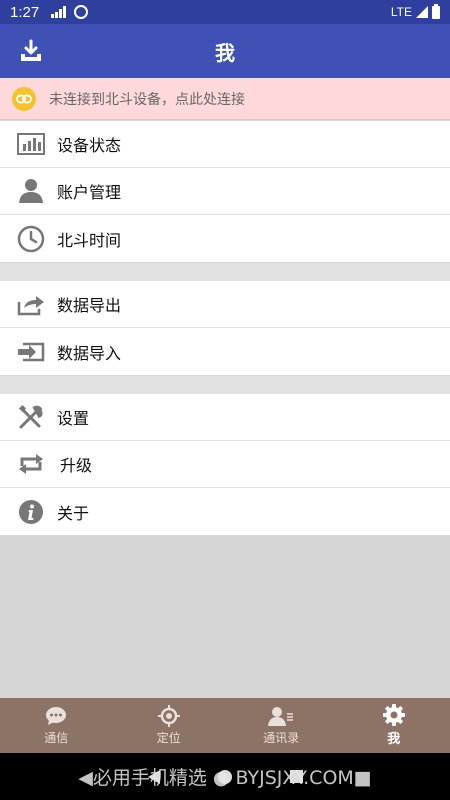 The height and width of the screenshot is (800, 450). I want to click on page-title: 我, so click(225, 52).